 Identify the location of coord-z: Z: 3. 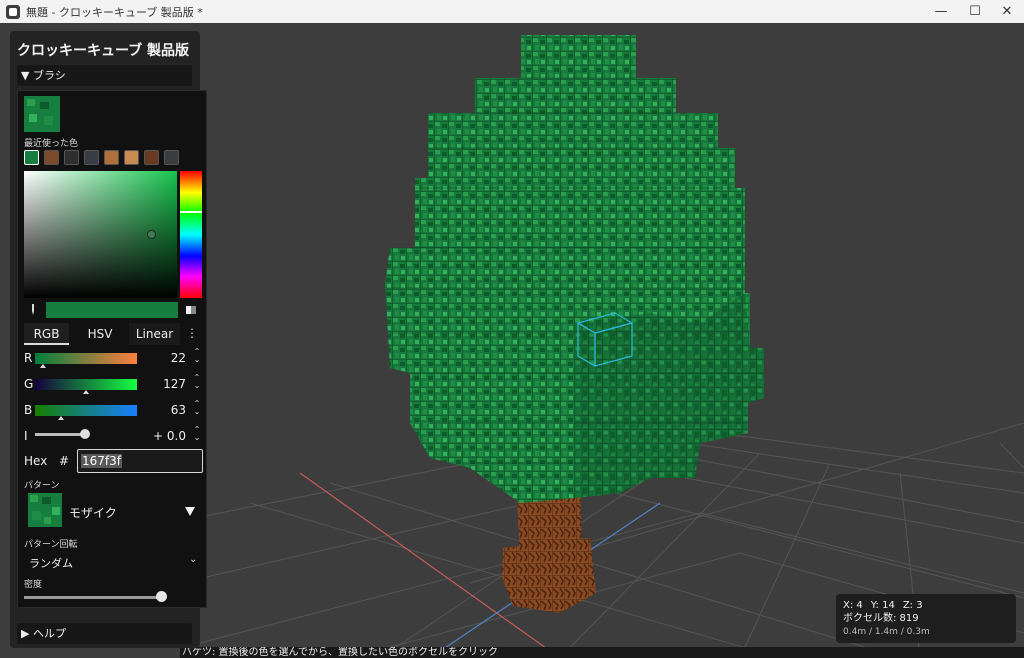
(912, 605).